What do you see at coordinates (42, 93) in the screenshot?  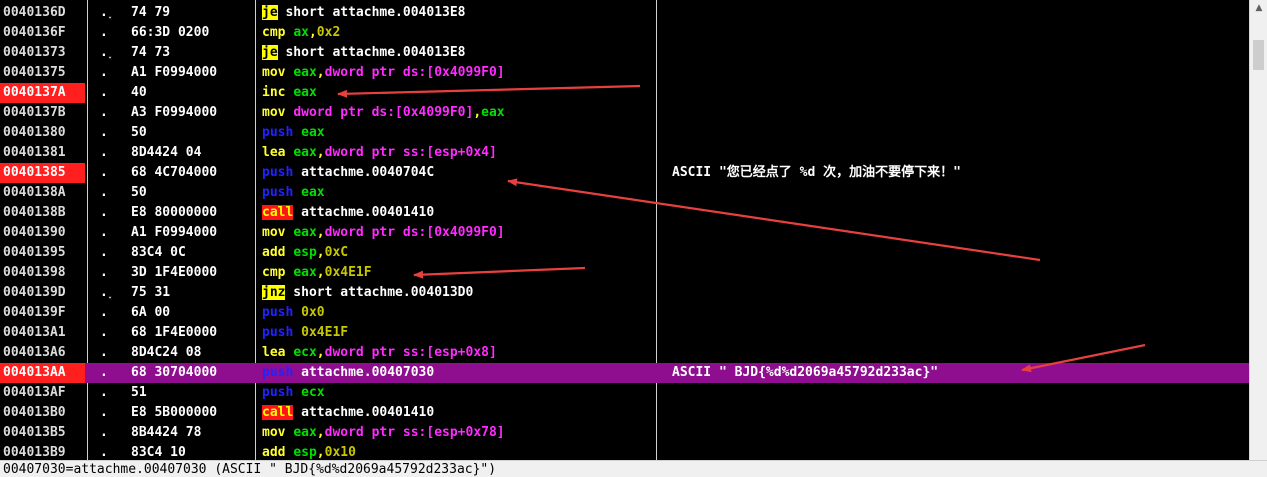 I see `address-cell: 0040137A` at bounding box center [42, 93].